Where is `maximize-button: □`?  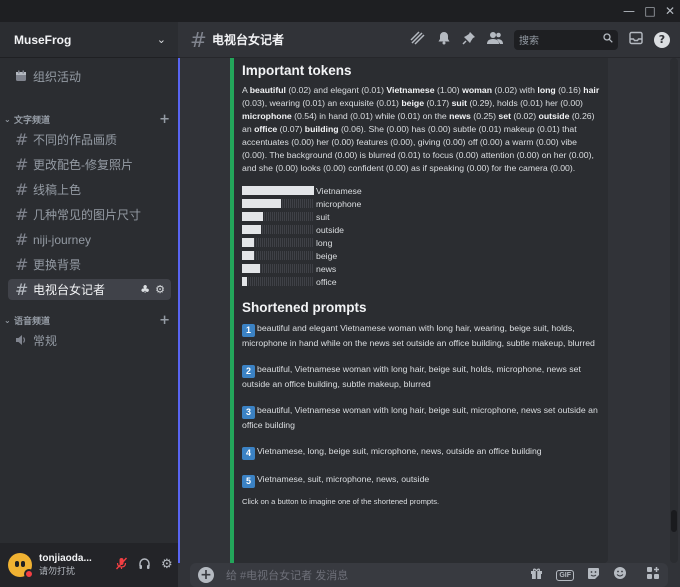 maximize-button: □ is located at coordinates (650, 11).